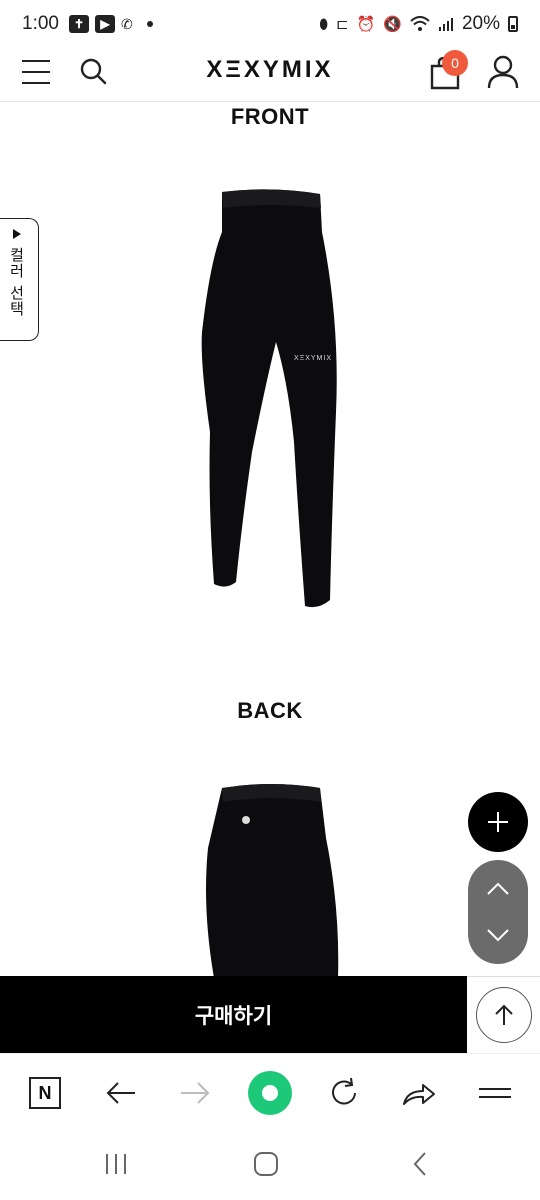  I want to click on arrow-right-icon, so click(195, 1093).